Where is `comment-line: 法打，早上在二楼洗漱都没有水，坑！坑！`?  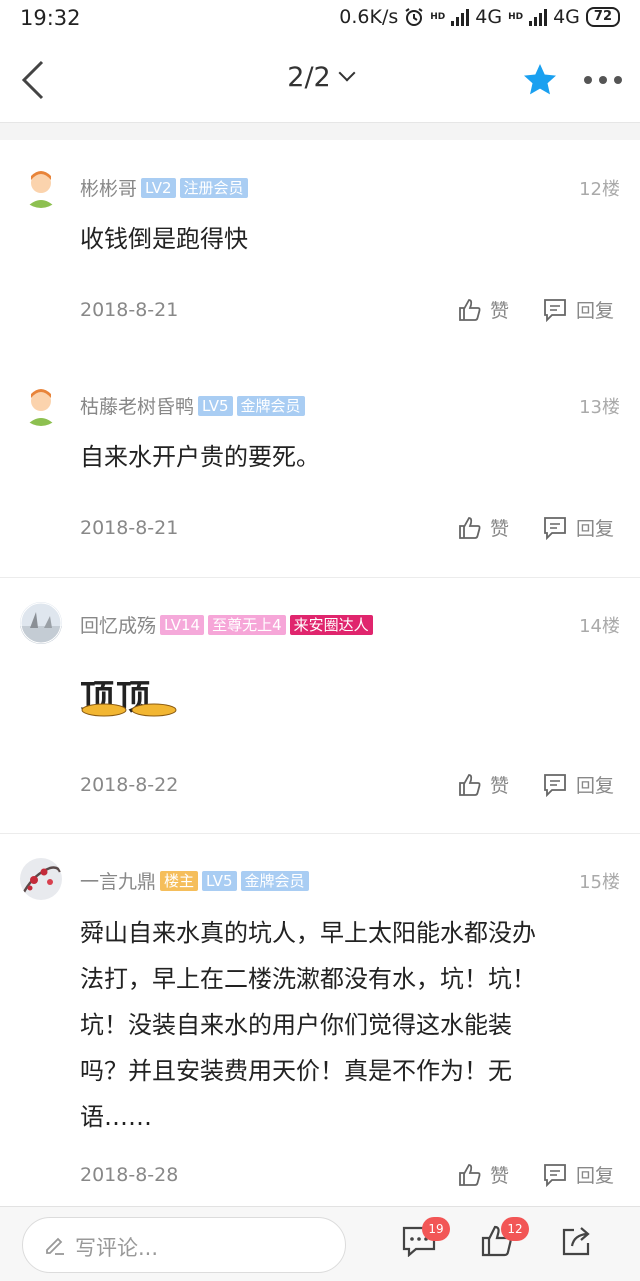
comment-line: 法打，早上在二楼洗漱都没有水，坑！坑！ is located at coordinates (308, 979).